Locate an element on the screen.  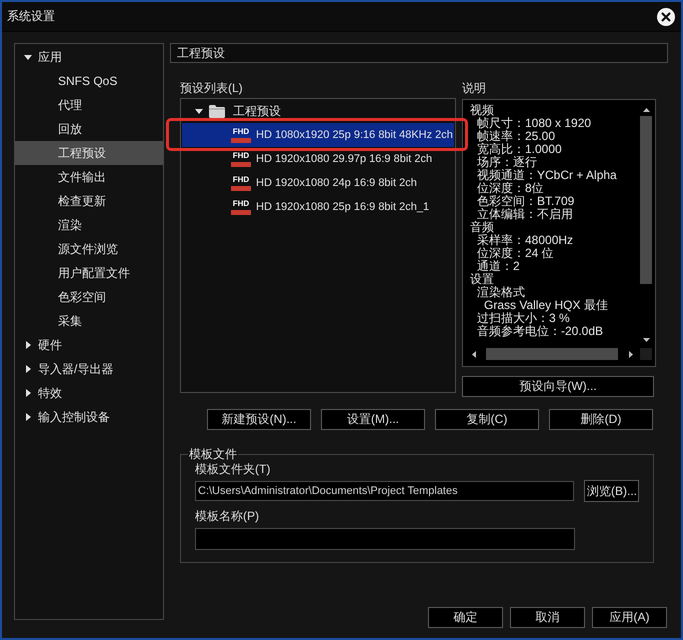
description-line: 视频通道：YCbCr + Alpha is located at coordinates (546, 175).